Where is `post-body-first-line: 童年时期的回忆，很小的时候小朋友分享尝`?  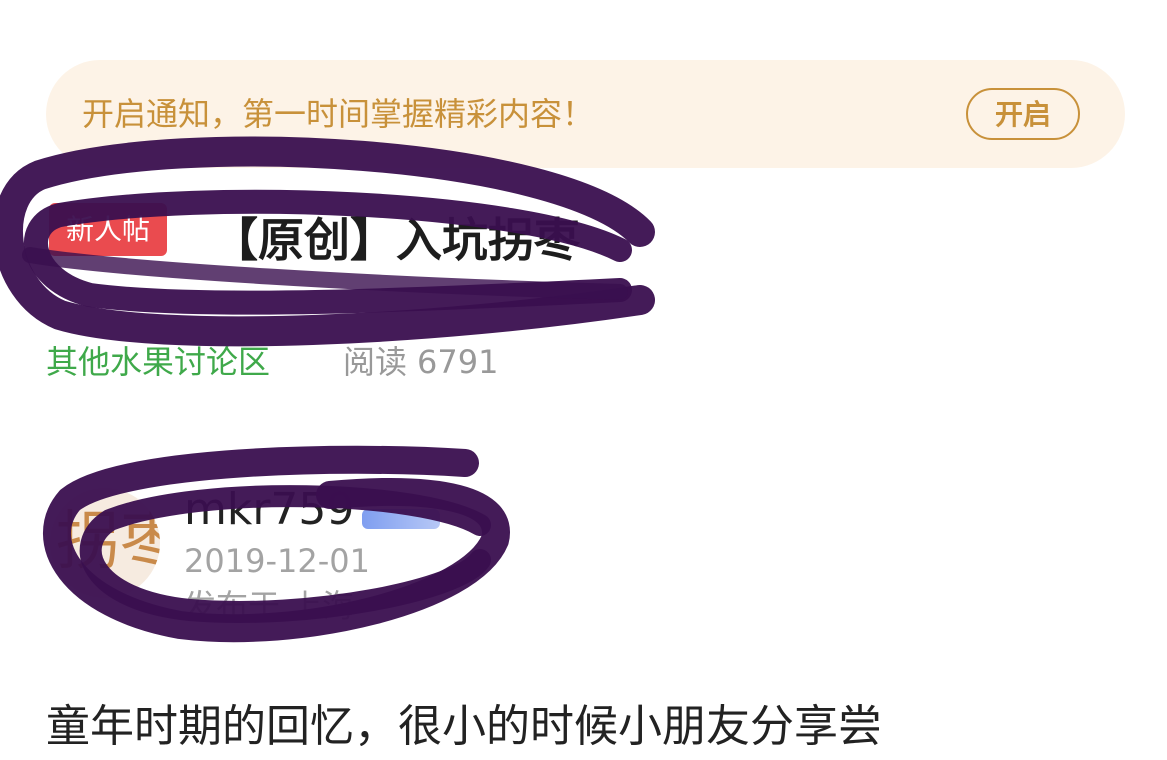
post-body-first-line: 童年时期的回忆，很小的时候小朋友分享尝 is located at coordinates (464, 726).